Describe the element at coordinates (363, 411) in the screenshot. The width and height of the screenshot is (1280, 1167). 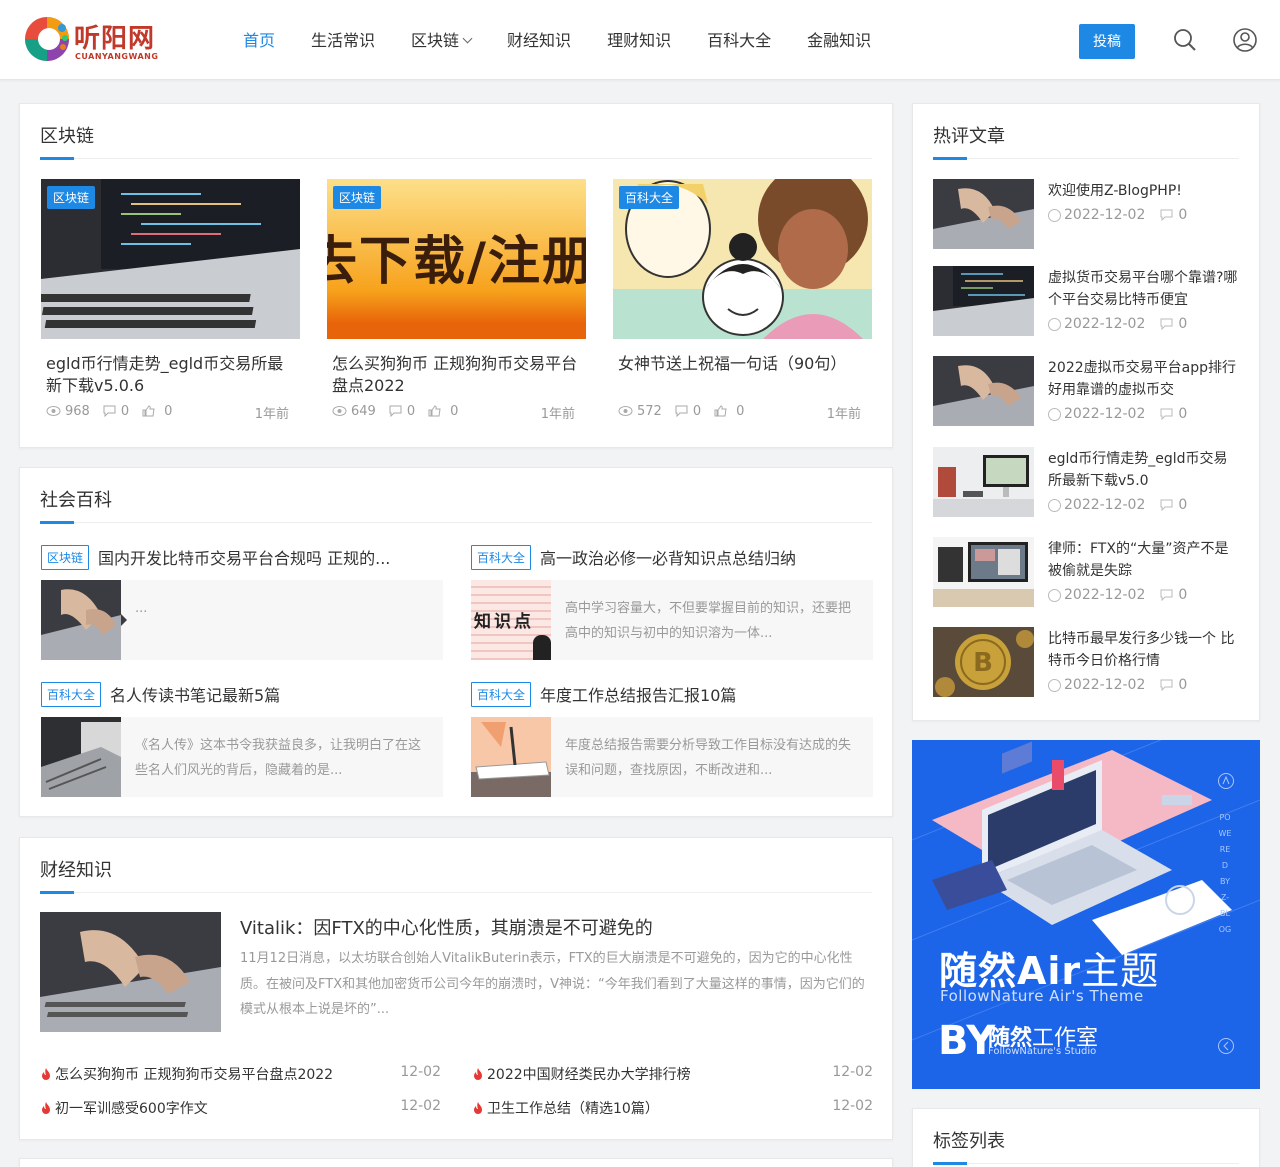
I see `view-count: 649` at that location.